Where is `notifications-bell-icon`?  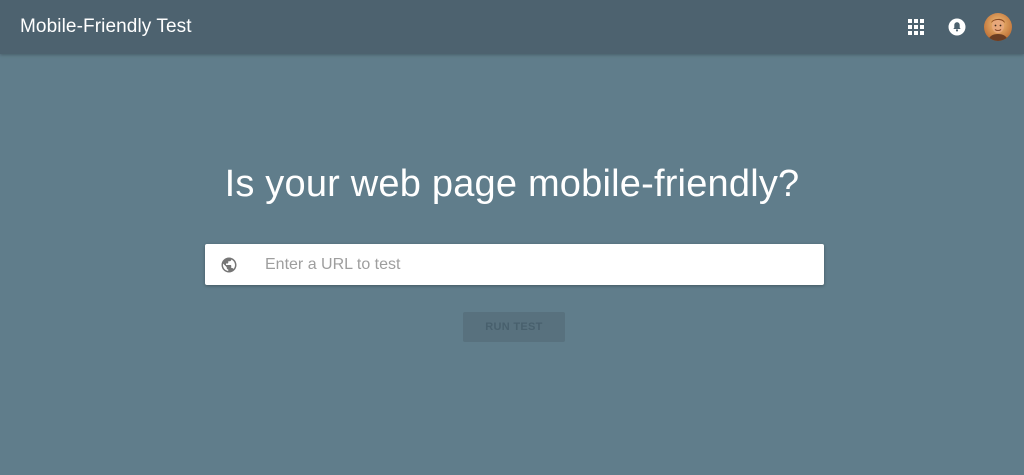 notifications-bell-icon is located at coordinates (957, 27).